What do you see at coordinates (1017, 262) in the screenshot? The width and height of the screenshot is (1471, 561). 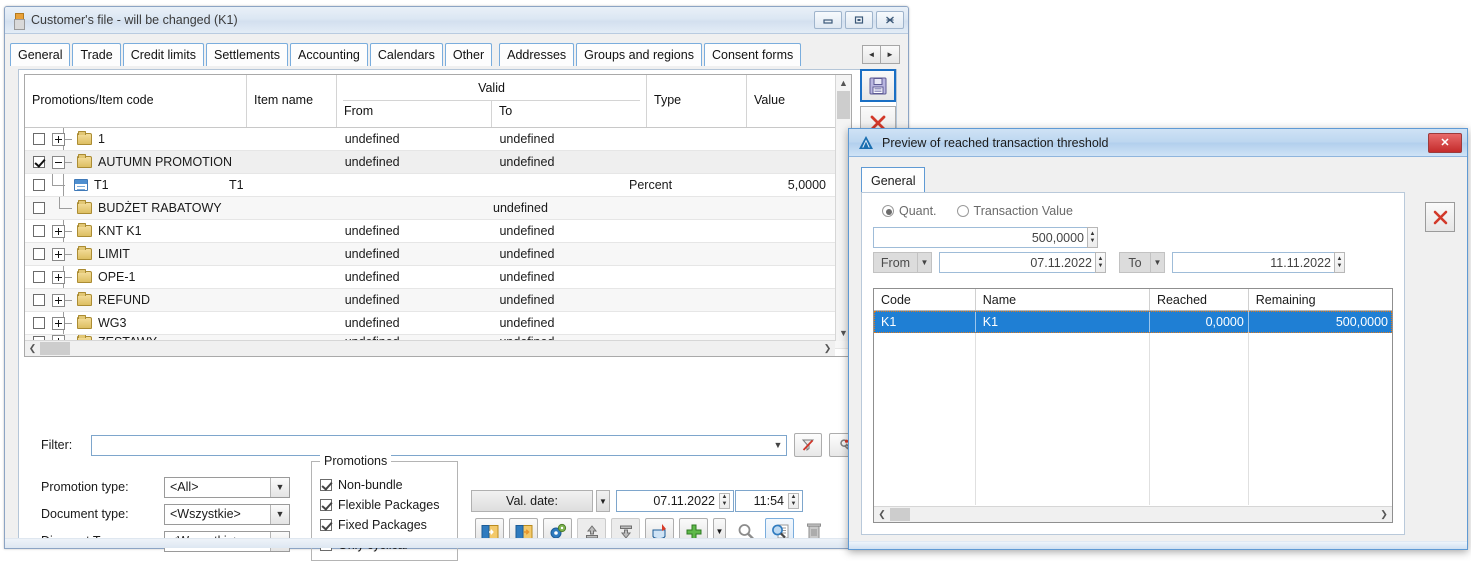 I see `from-date-input: 07.11.2022` at bounding box center [1017, 262].